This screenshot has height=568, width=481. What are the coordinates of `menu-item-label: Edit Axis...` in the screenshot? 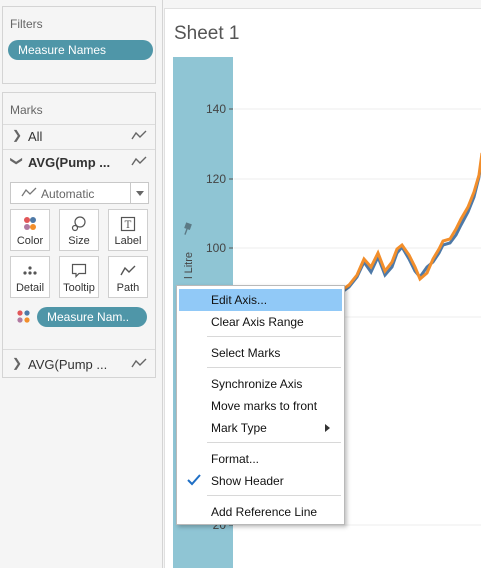 It's located at (239, 300).